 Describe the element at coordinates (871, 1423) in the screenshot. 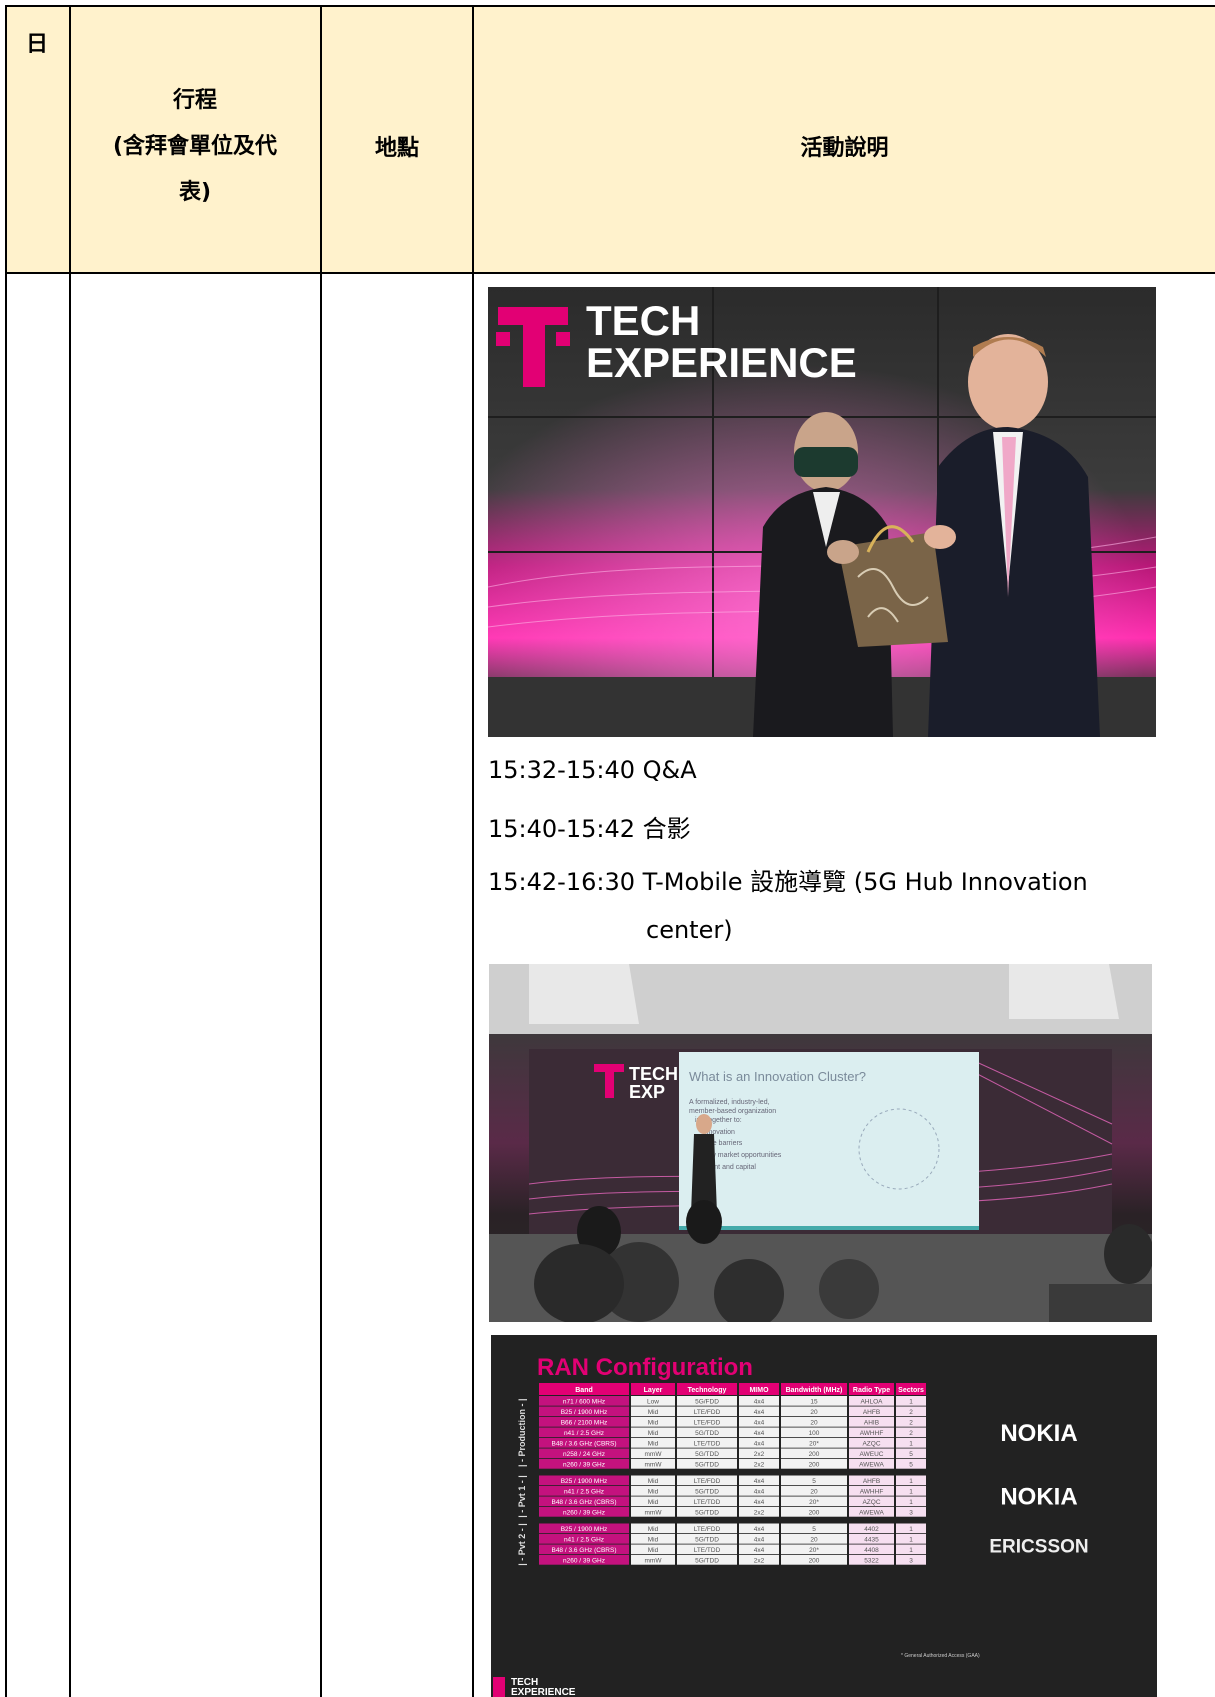

I see `ran-cell-text: AHIB` at that location.